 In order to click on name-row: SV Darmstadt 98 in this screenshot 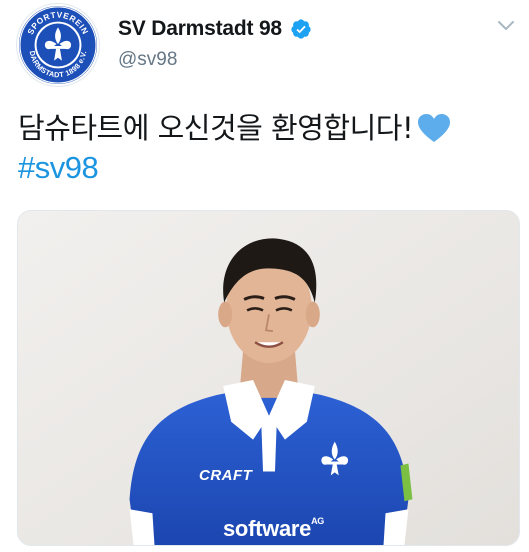, I will do `click(215, 29)`.